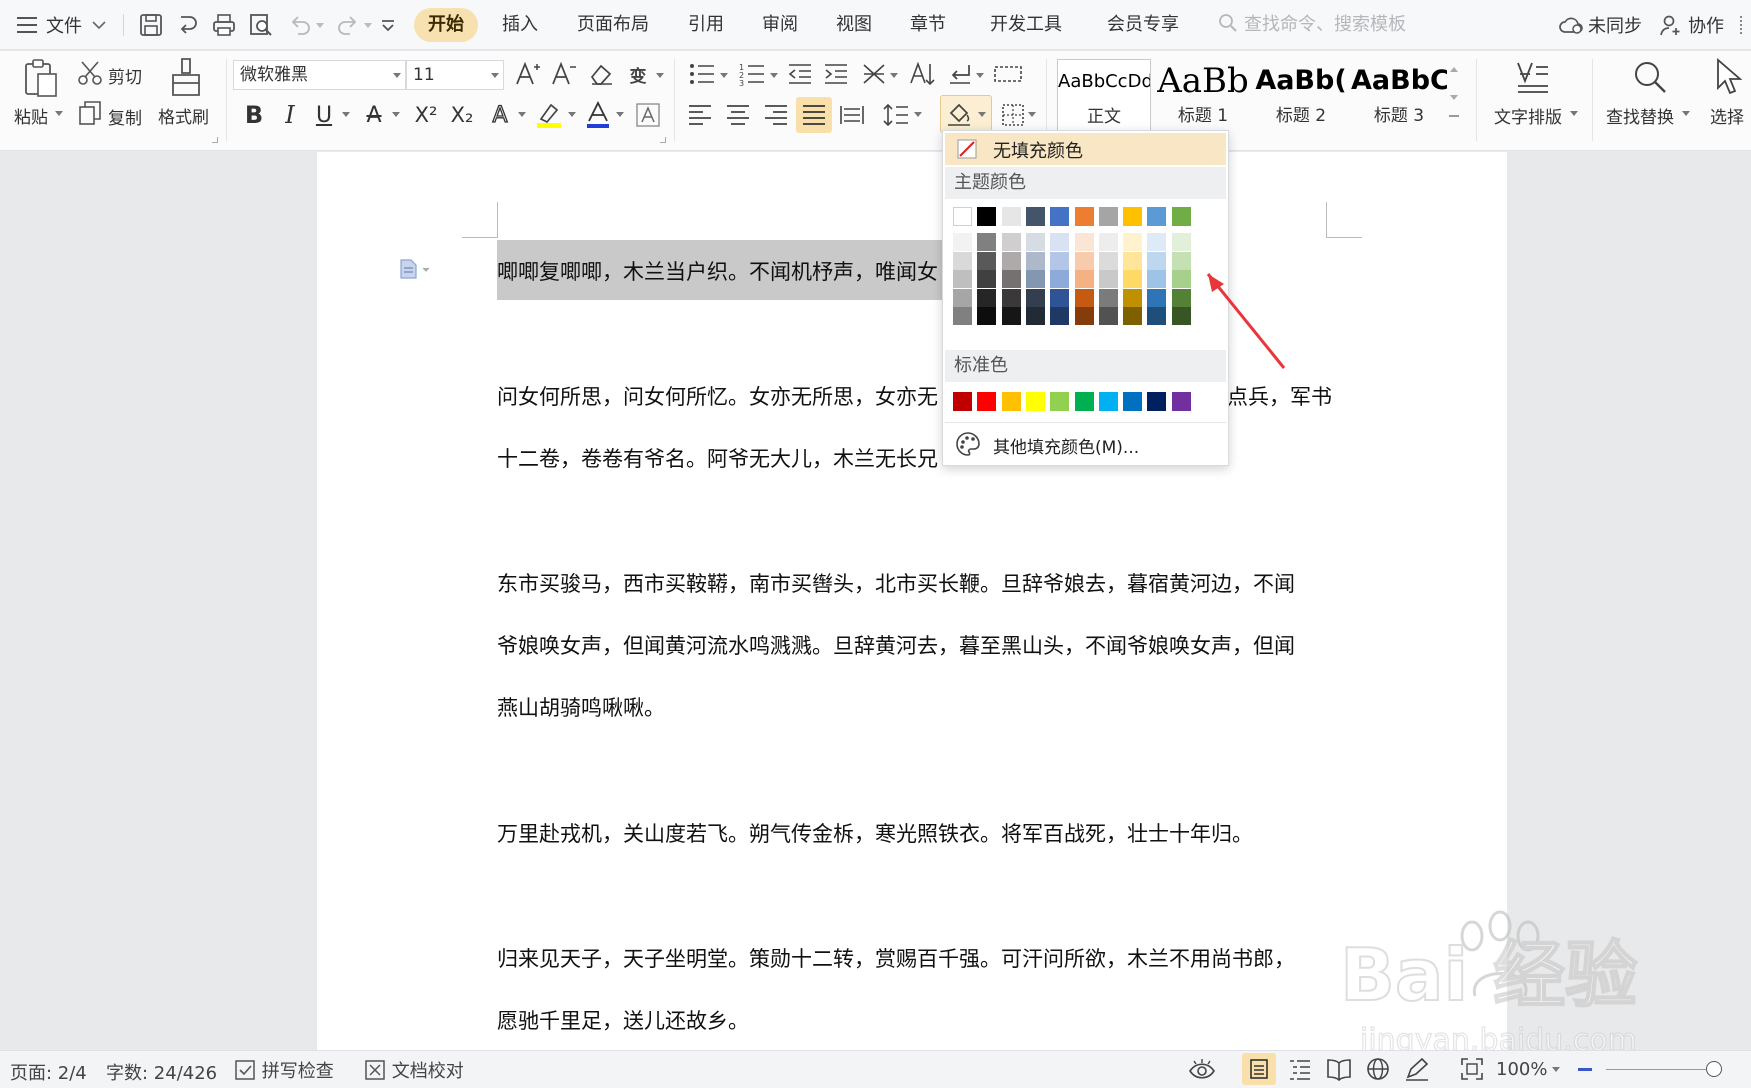 The image size is (1751, 1088). I want to click on format-painter-label: 格式刷, so click(183, 115).